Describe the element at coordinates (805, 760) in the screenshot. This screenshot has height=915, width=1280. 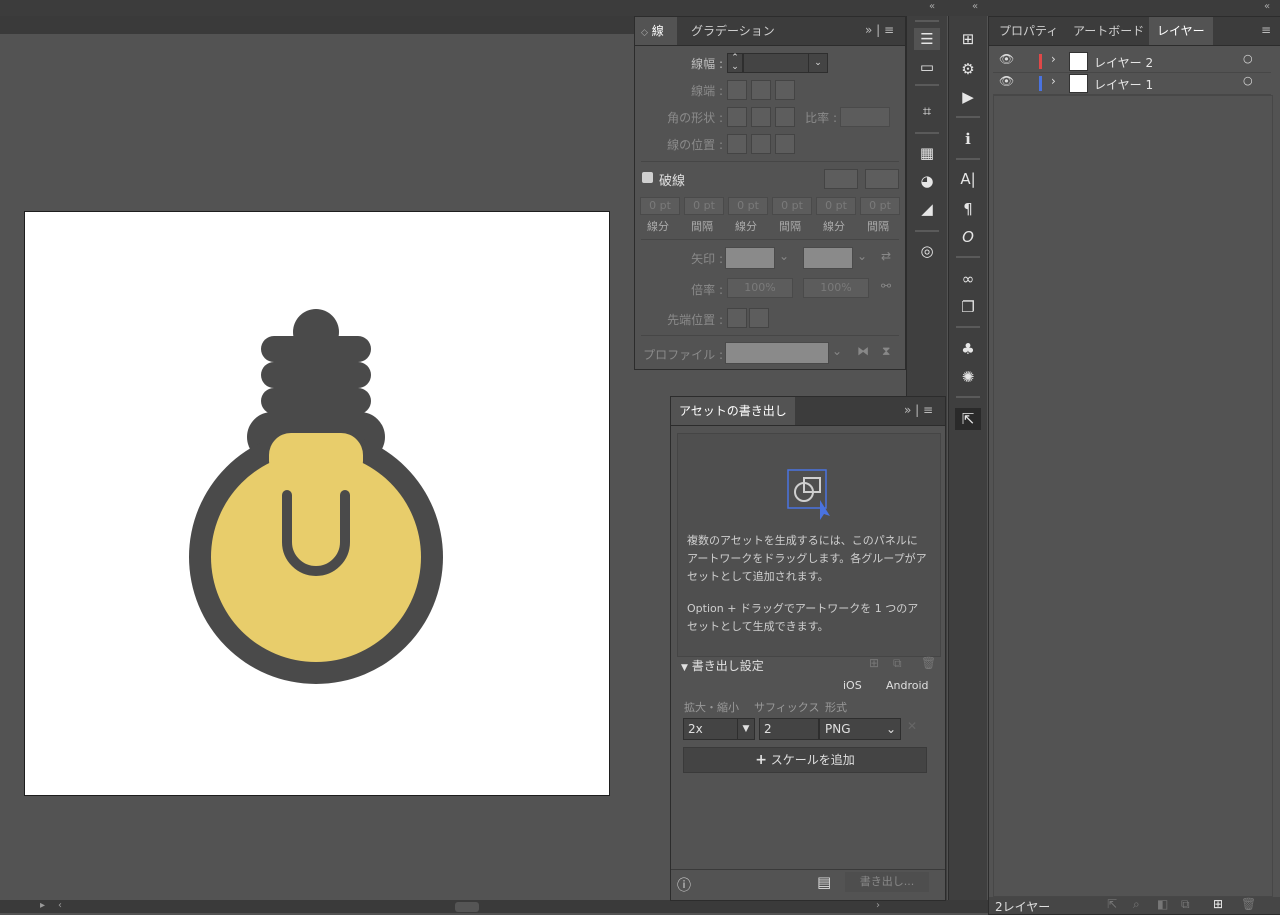
I see `add-scale-button: + スケールを追加` at that location.